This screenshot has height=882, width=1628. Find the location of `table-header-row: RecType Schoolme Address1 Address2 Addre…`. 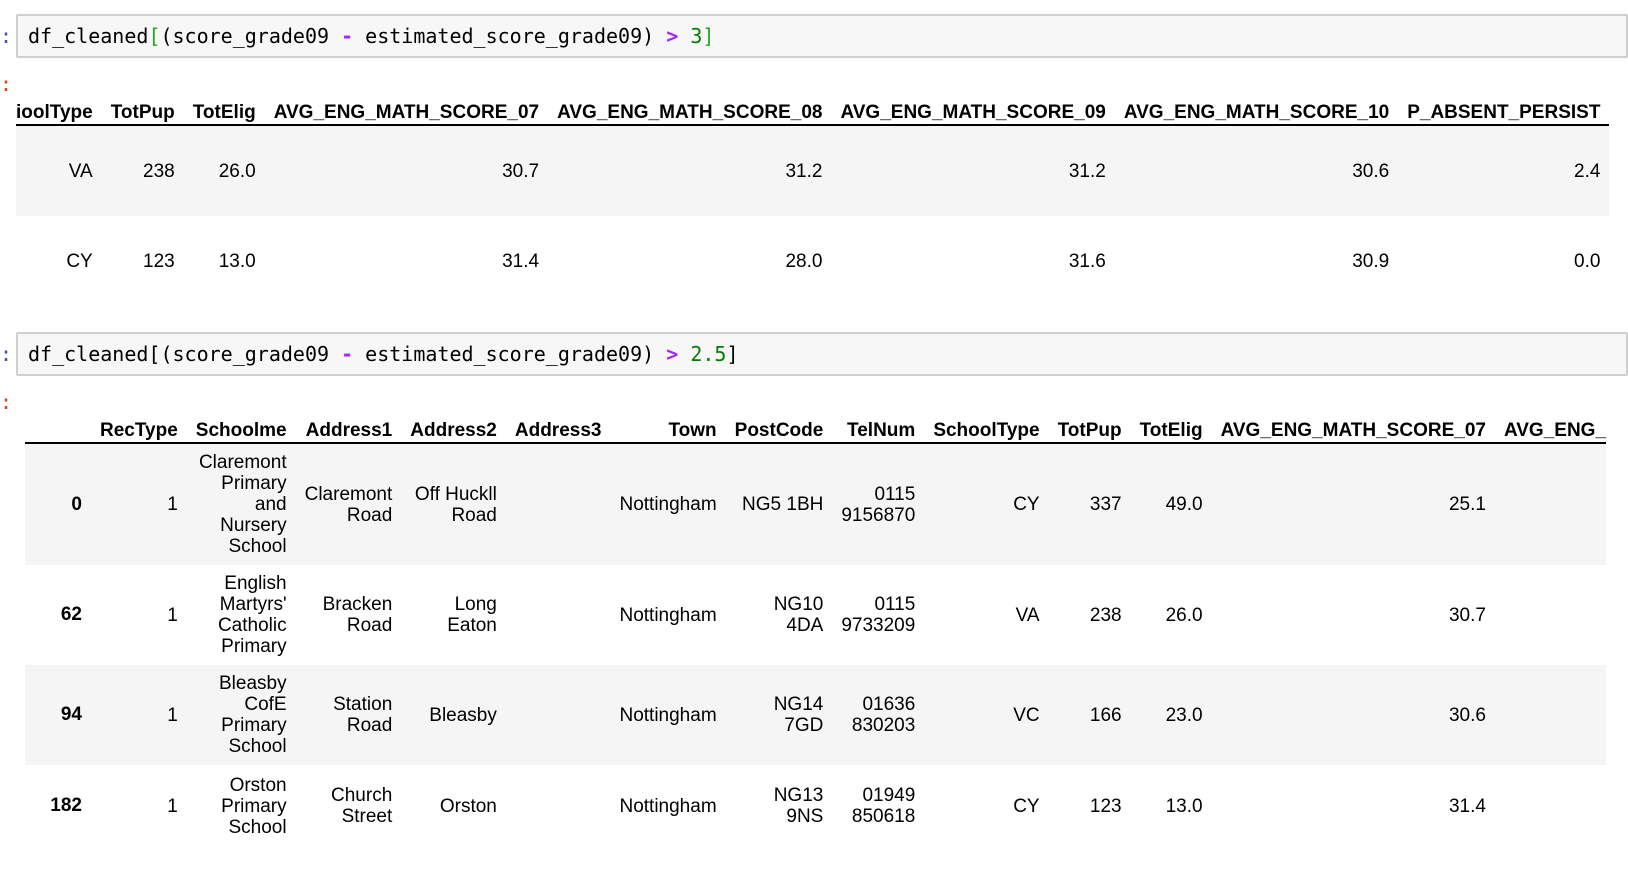

table-header-row: RecType Schoolme Address1 Address2 Addre… is located at coordinates (816, 425).